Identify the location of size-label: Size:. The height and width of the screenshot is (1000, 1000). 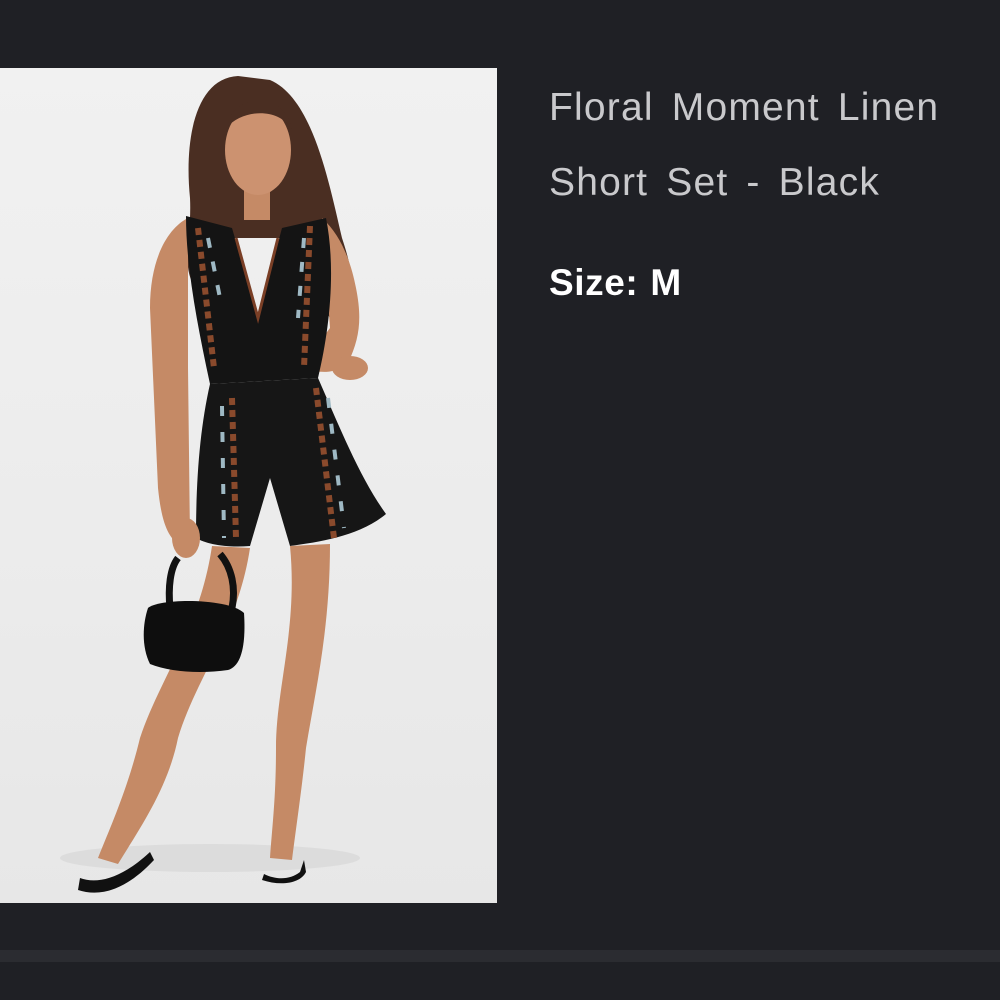
(594, 282).